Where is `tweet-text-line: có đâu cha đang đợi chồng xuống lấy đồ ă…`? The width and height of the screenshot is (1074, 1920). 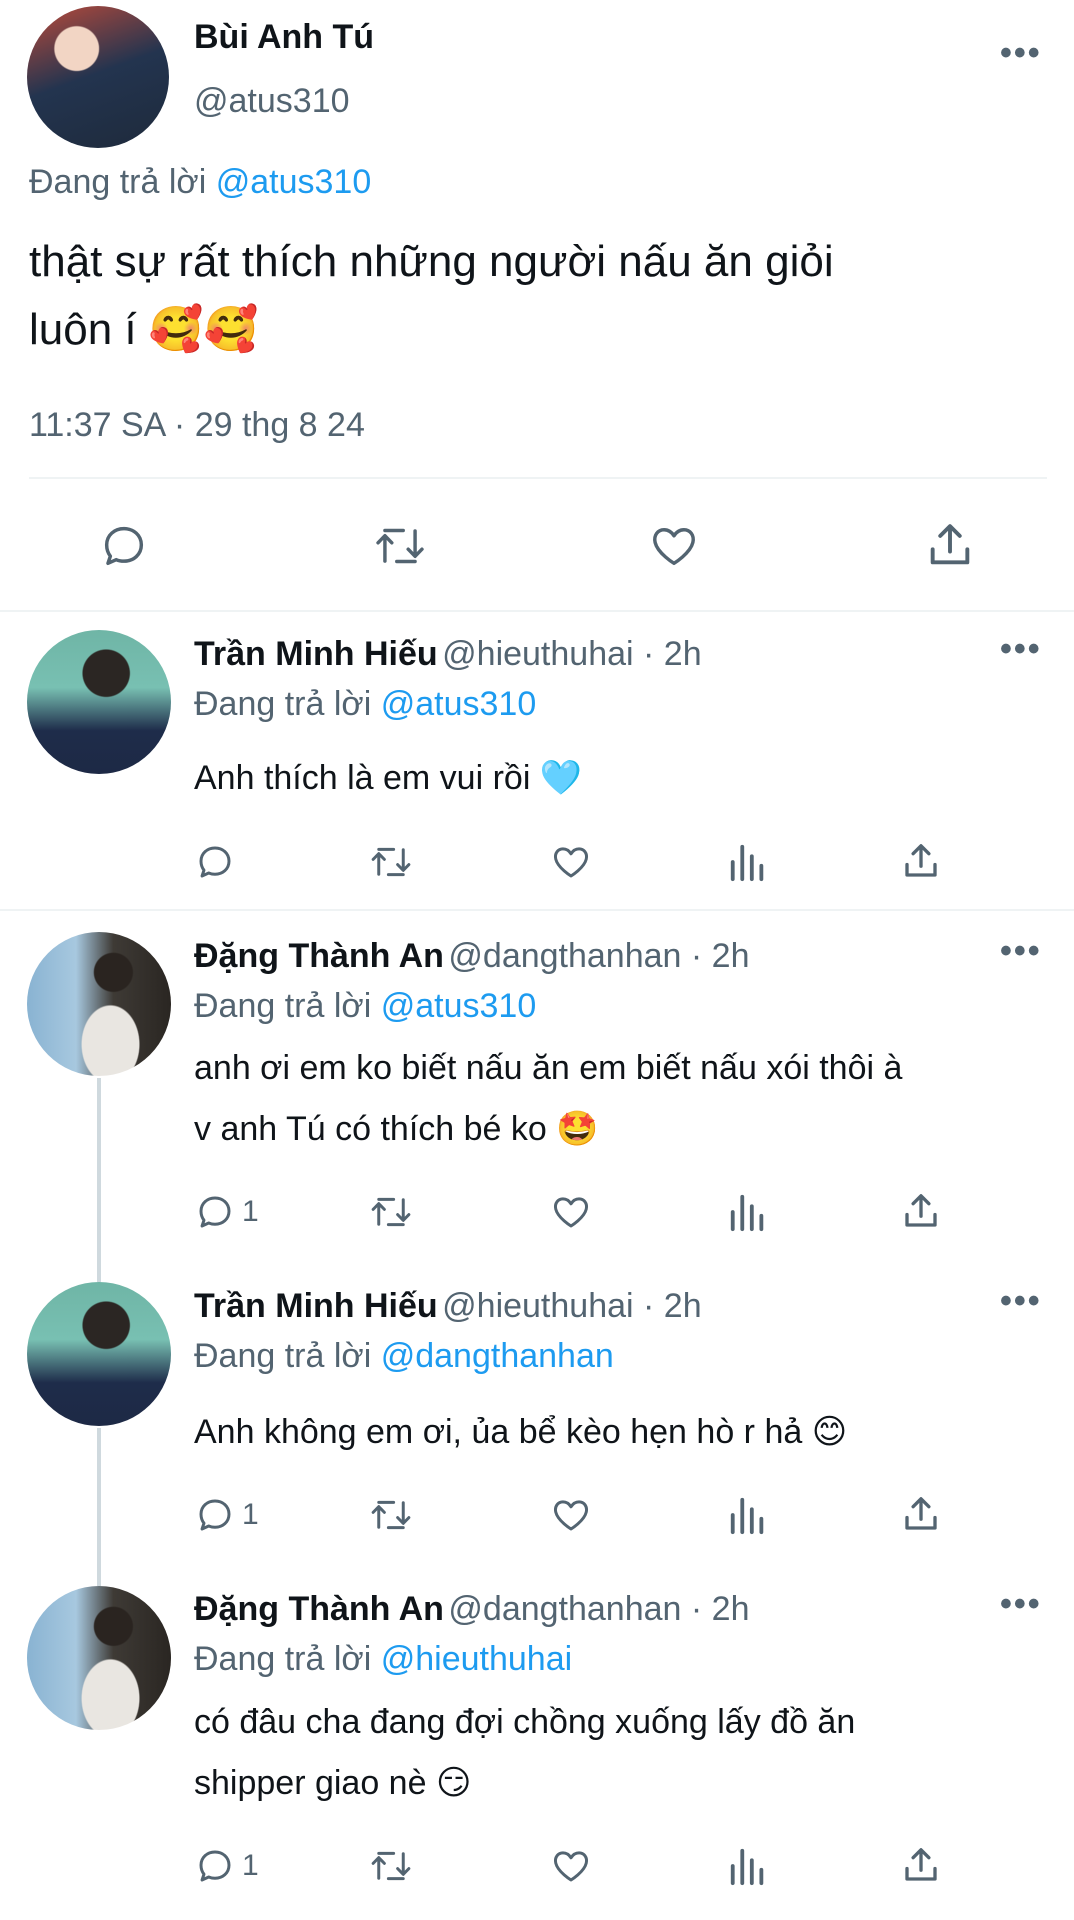 tweet-text-line: có đâu cha đang đợi chồng xuống lấy đồ ă… is located at coordinates (525, 1722).